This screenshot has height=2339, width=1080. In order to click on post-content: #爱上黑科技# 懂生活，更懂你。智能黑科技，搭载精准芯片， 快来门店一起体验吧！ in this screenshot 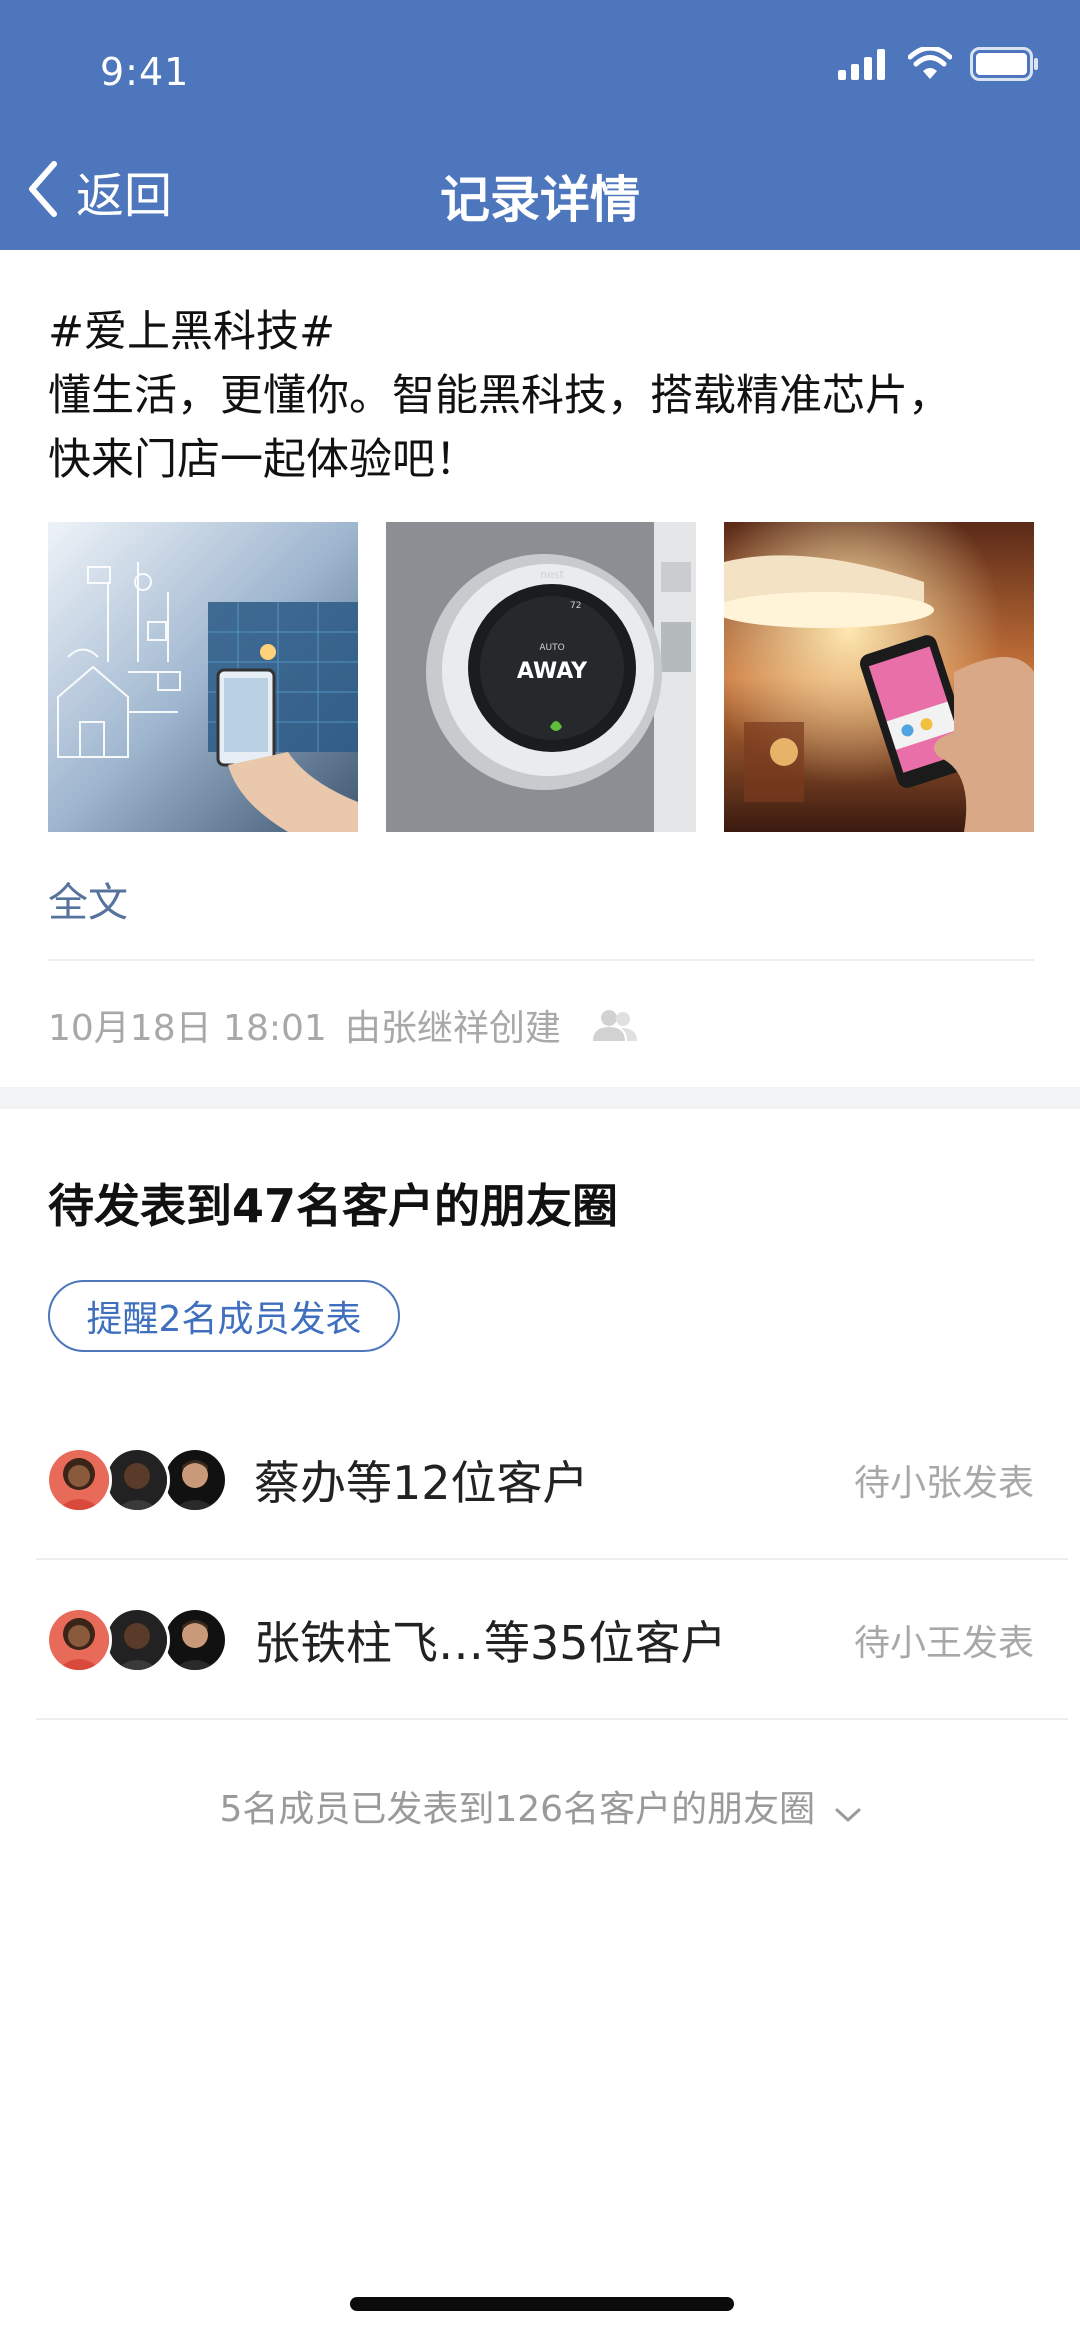, I will do `click(541, 396)`.